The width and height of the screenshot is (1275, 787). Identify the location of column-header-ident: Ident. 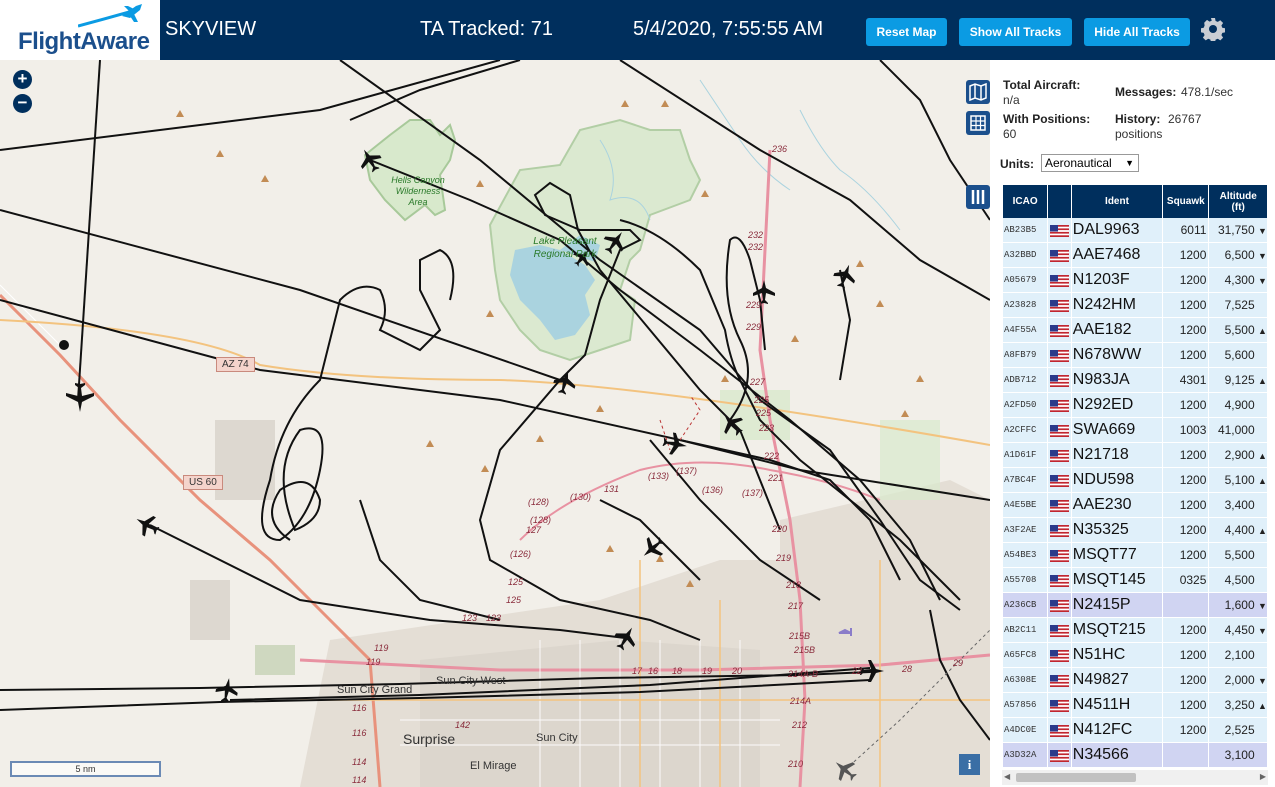
(1117, 201).